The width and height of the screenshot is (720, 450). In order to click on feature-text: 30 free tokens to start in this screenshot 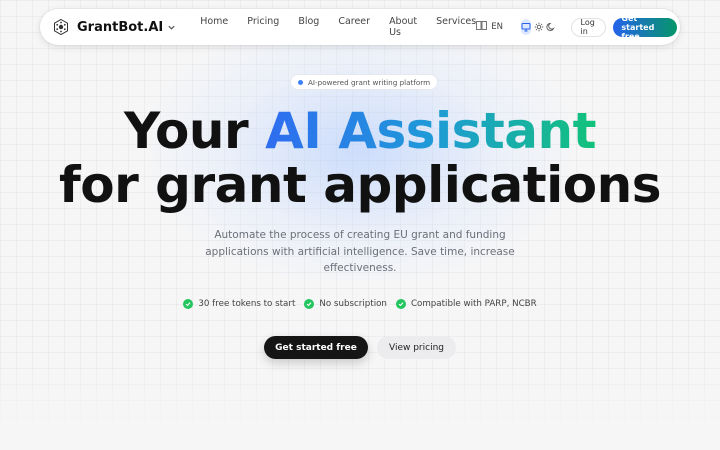, I will do `click(247, 304)`.